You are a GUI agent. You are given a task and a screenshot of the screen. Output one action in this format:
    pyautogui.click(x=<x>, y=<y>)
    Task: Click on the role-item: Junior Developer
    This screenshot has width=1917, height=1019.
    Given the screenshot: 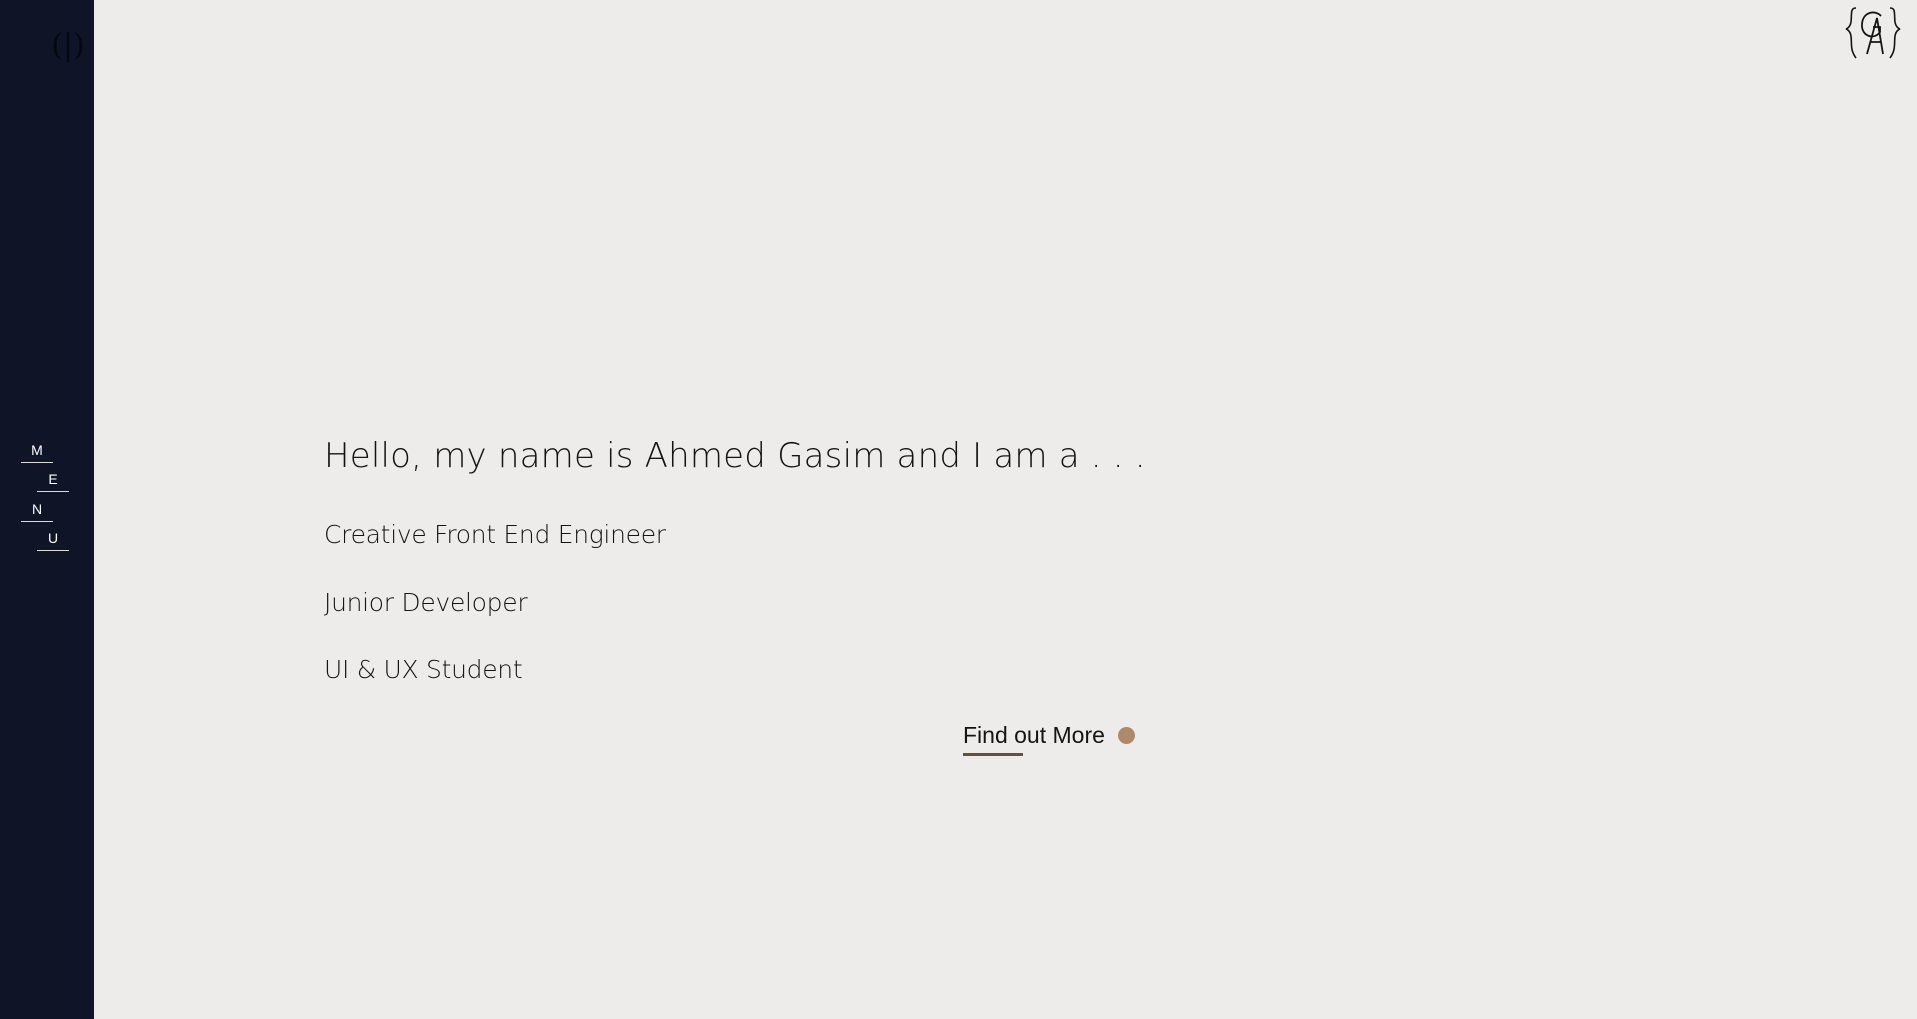 What is the action you would take?
    pyautogui.click(x=426, y=602)
    